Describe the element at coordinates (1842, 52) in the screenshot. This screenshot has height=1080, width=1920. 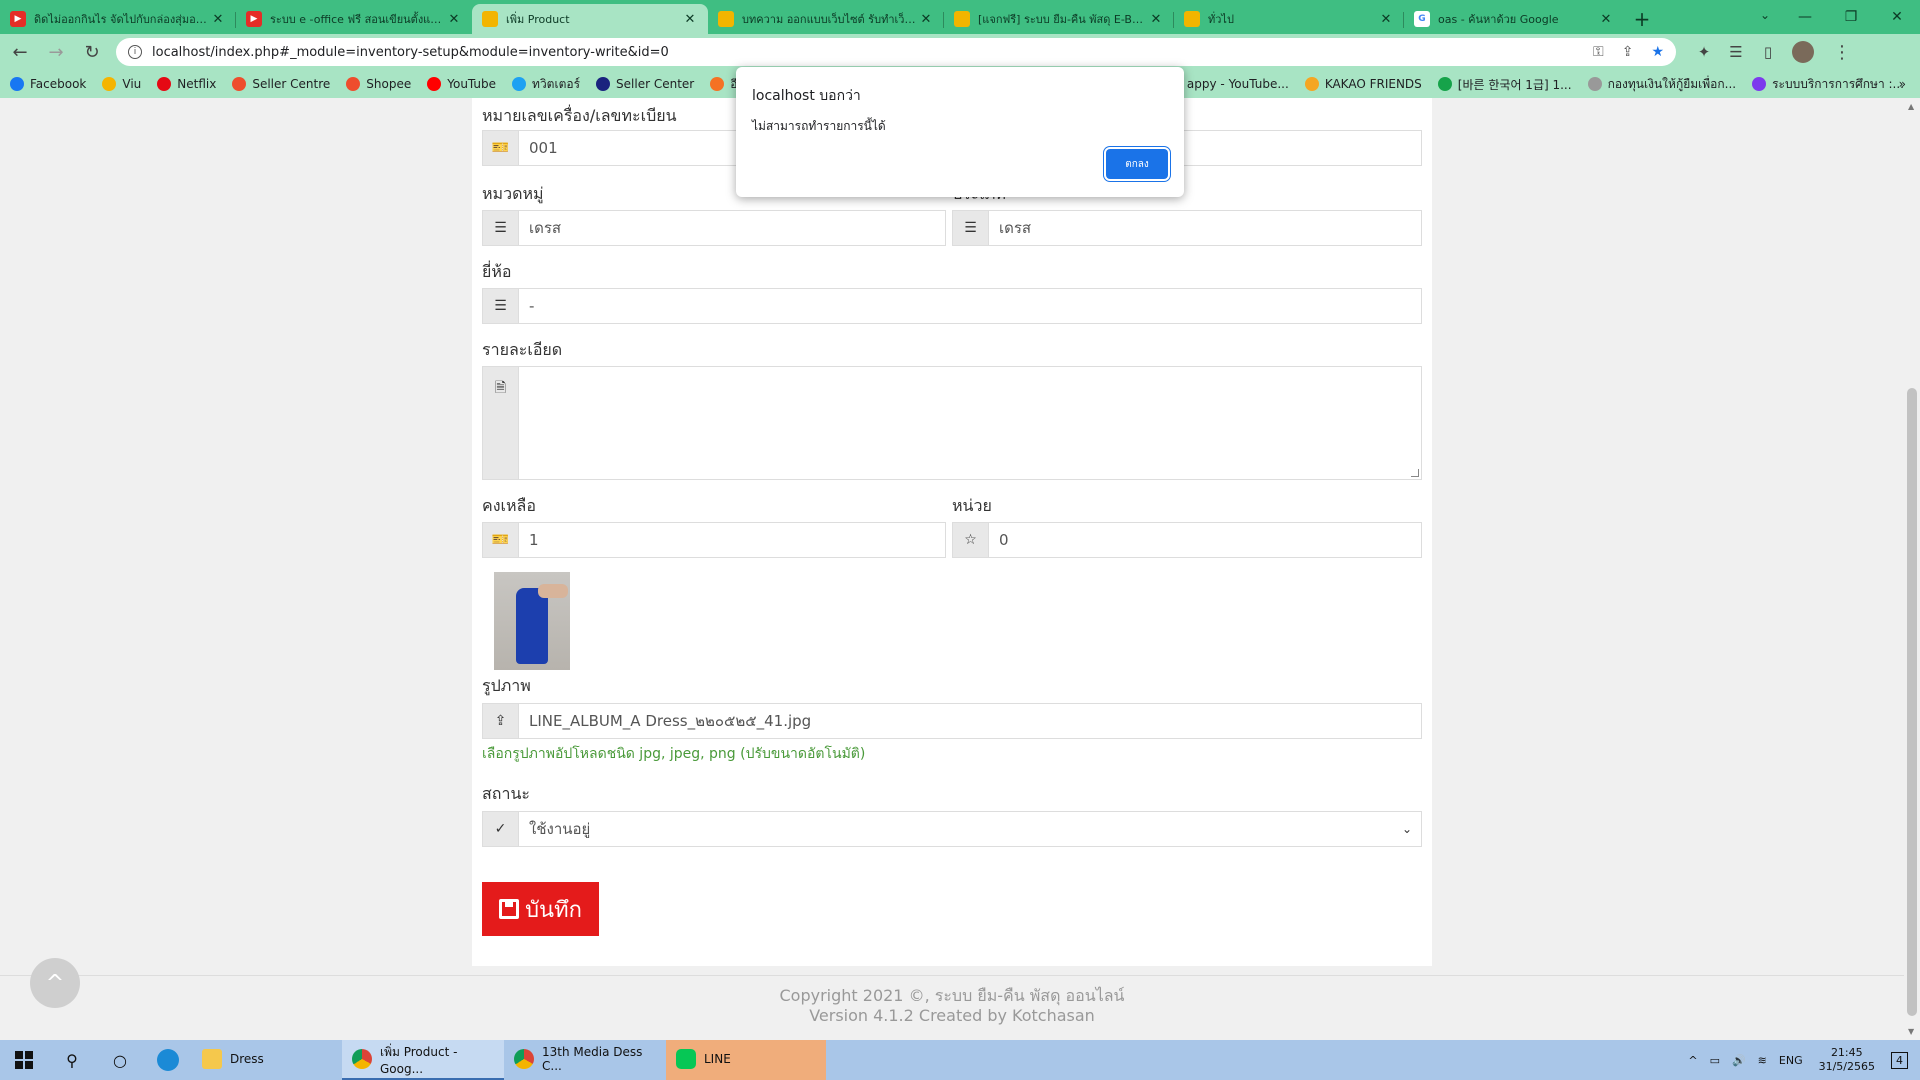
I see `menu-icon: ⋮` at that location.